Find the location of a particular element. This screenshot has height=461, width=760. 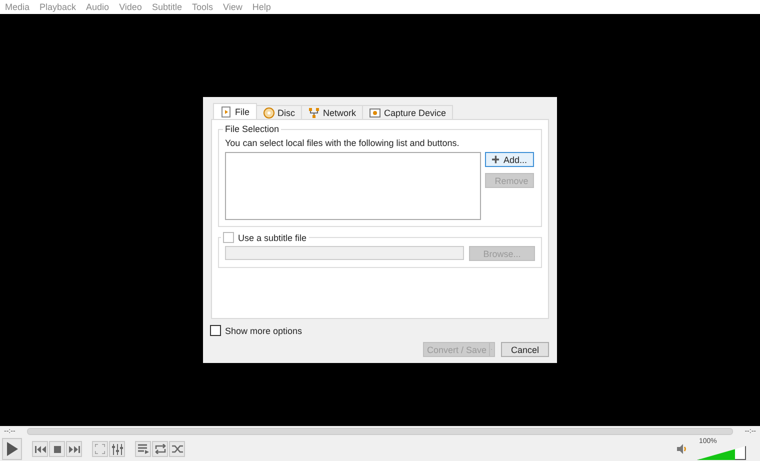

equalizer-icon is located at coordinates (117, 449).